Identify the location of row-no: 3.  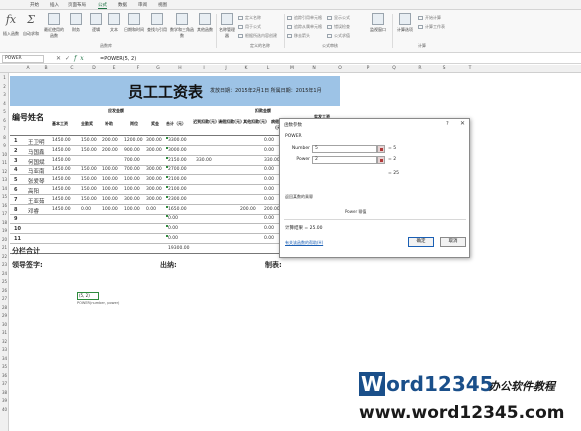
(15, 161).